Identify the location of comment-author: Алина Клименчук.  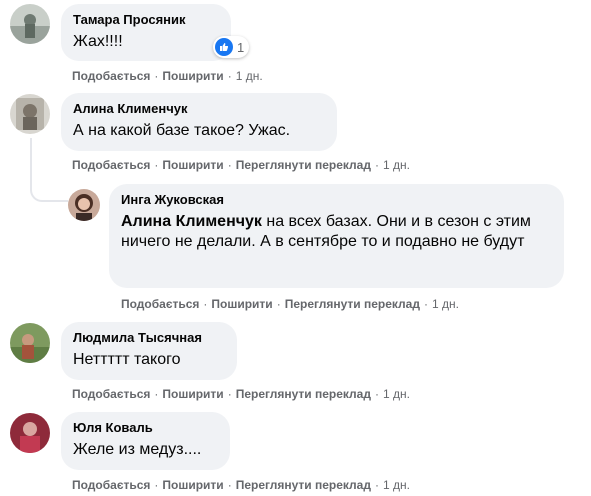
(199, 109).